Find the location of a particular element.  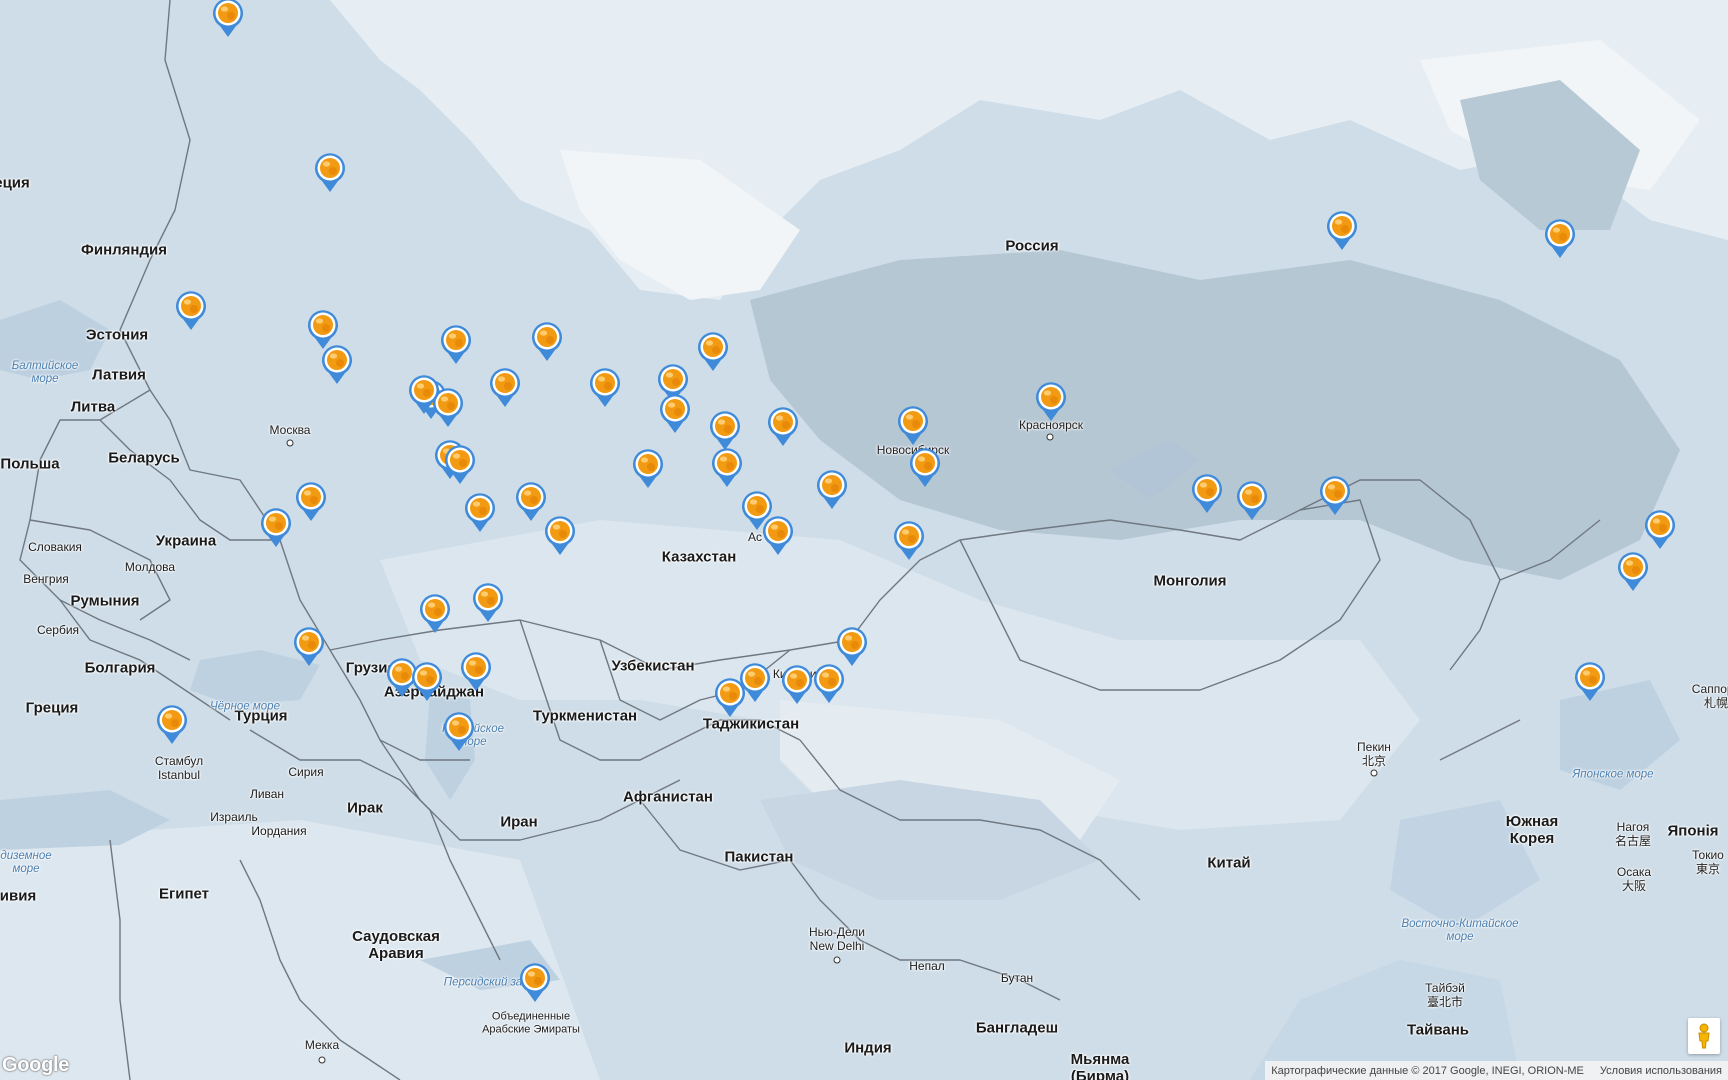

country-label-afghanistan: Афганистан is located at coordinates (668, 797).